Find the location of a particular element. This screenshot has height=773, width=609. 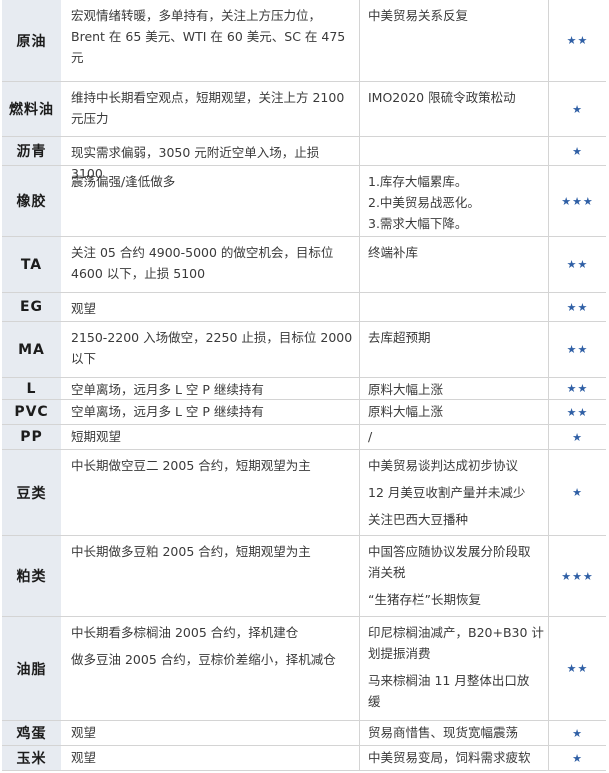

strategy-text: Brent 在 65 美元、WTI 在 60 美元、SC 在 475 is located at coordinates (208, 36).